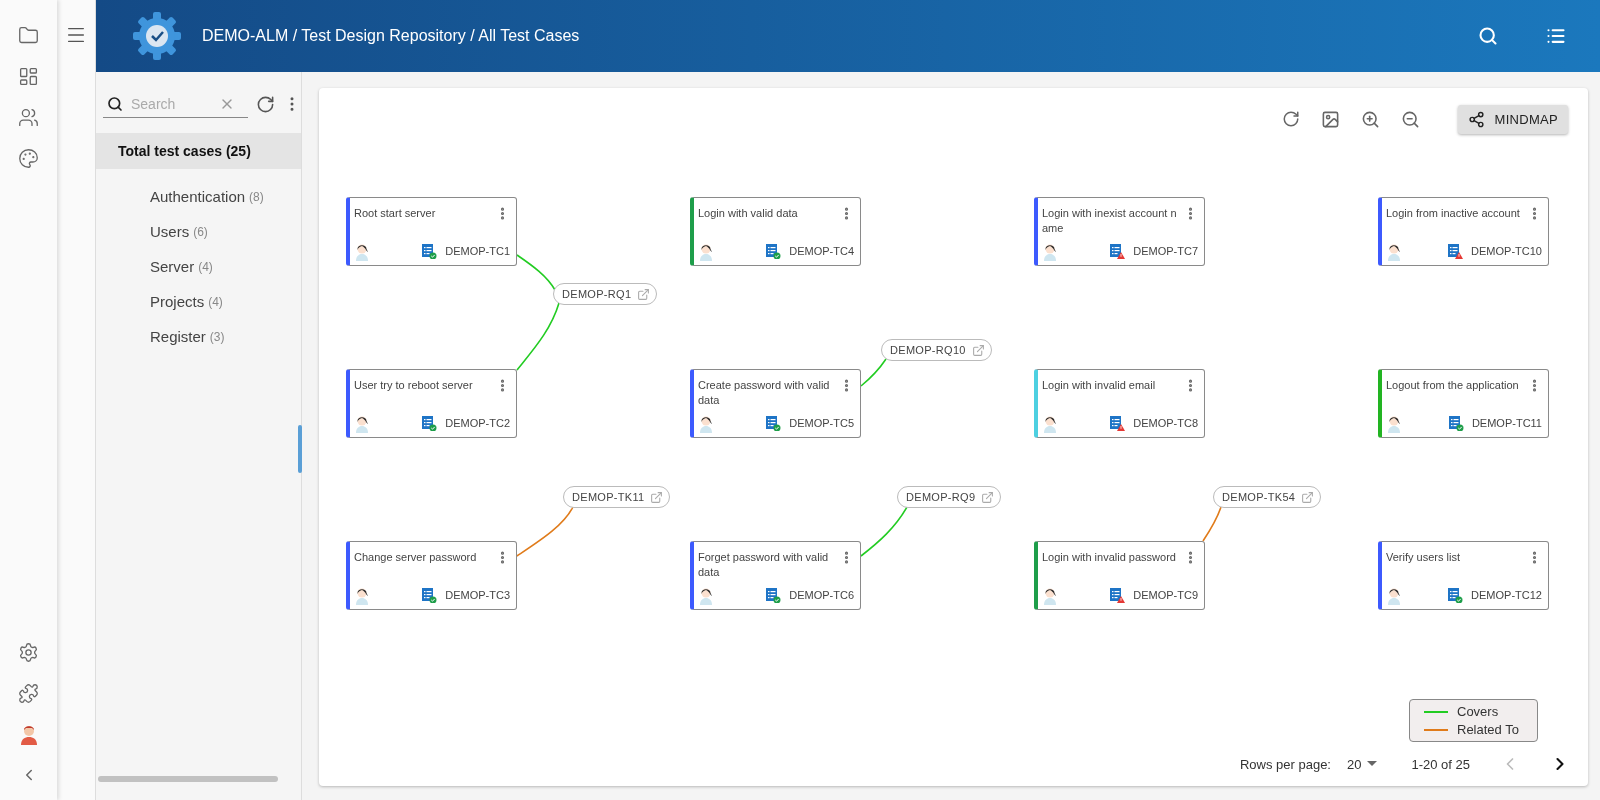 The height and width of the screenshot is (800, 1600). Describe the element at coordinates (928, 350) in the screenshot. I see `link-label: DEMOP-RQ10` at that location.